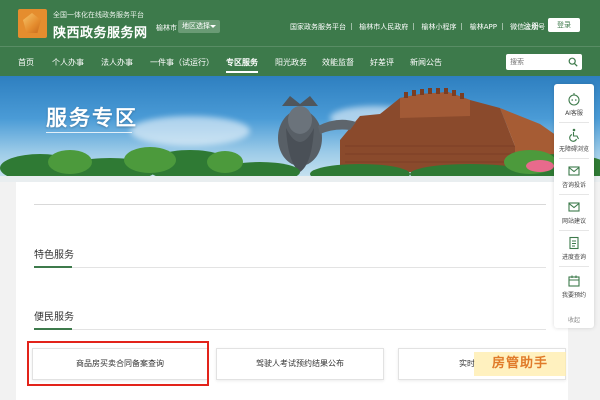 This screenshot has height=400, width=600. What do you see at coordinates (300, 364) in the screenshot?
I see `service-card-driver-exam-results: 驾驶人考试预约结果公布` at bounding box center [300, 364].